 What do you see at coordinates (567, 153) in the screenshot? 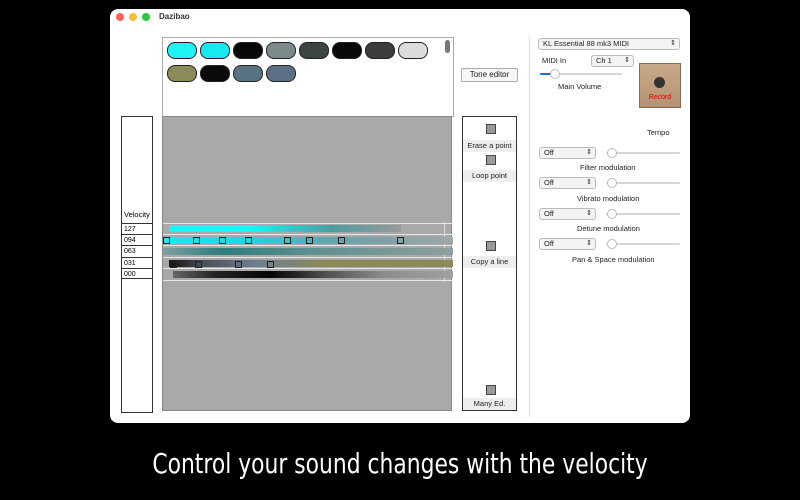
I see `filter-modulation-select: Off ⇕` at bounding box center [567, 153].